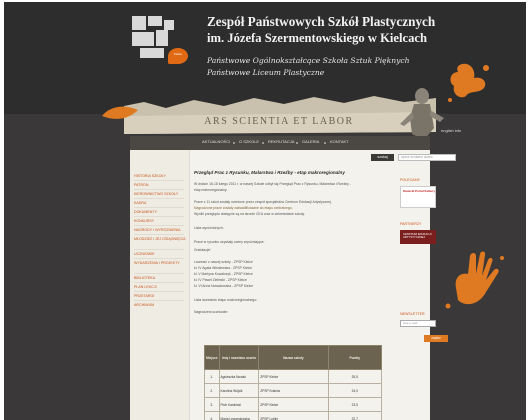 The height and width of the screenshot is (420, 530). Describe the element at coordinates (160, 263) in the screenshot. I see `sidebar-item: WYDARZENIA I PROJEKTY` at that location.